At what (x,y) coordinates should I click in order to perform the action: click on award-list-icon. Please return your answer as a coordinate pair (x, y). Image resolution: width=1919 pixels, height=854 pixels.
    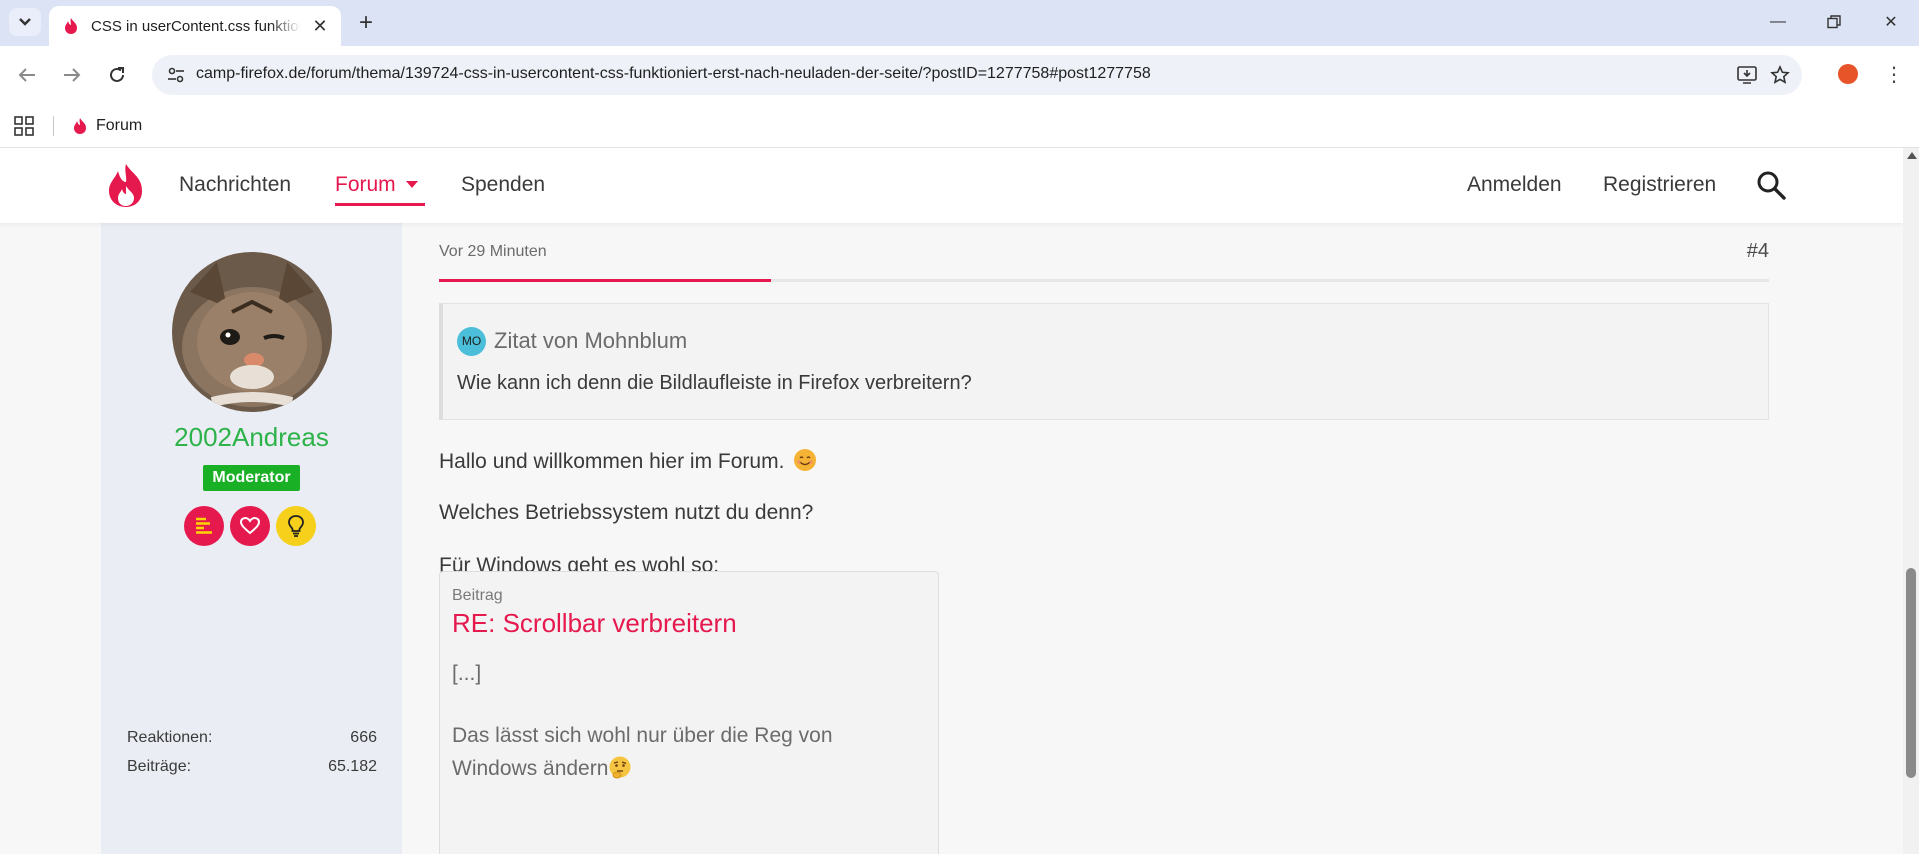
    Looking at the image, I should click on (204, 526).